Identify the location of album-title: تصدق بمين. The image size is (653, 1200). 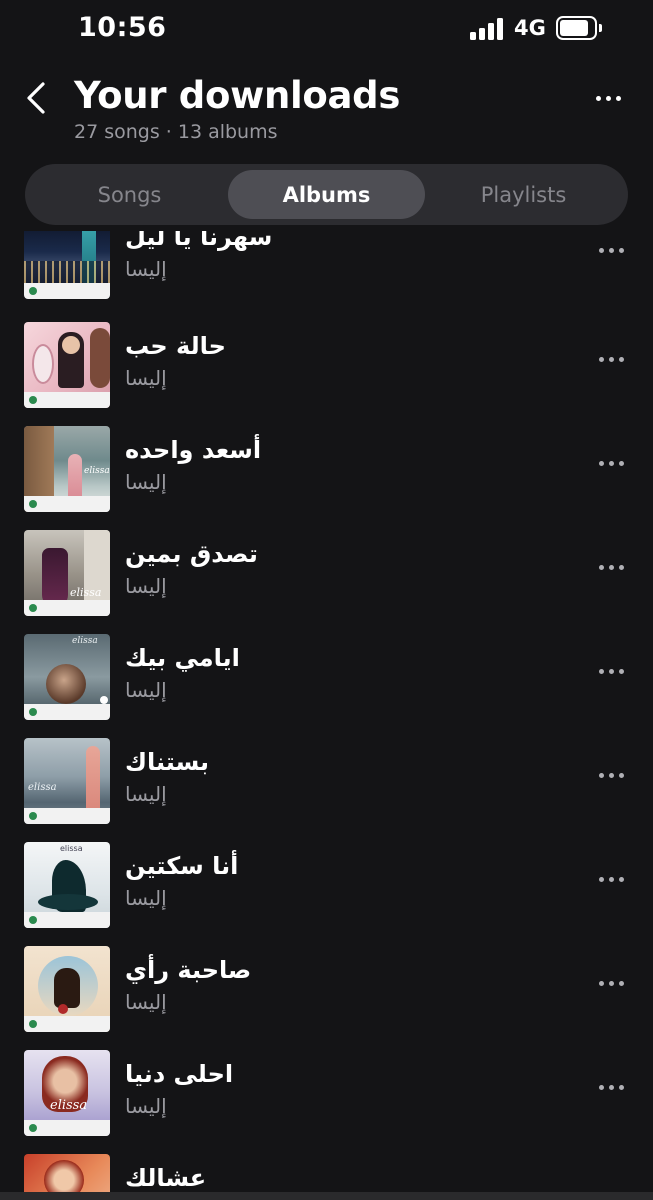
(191, 554).